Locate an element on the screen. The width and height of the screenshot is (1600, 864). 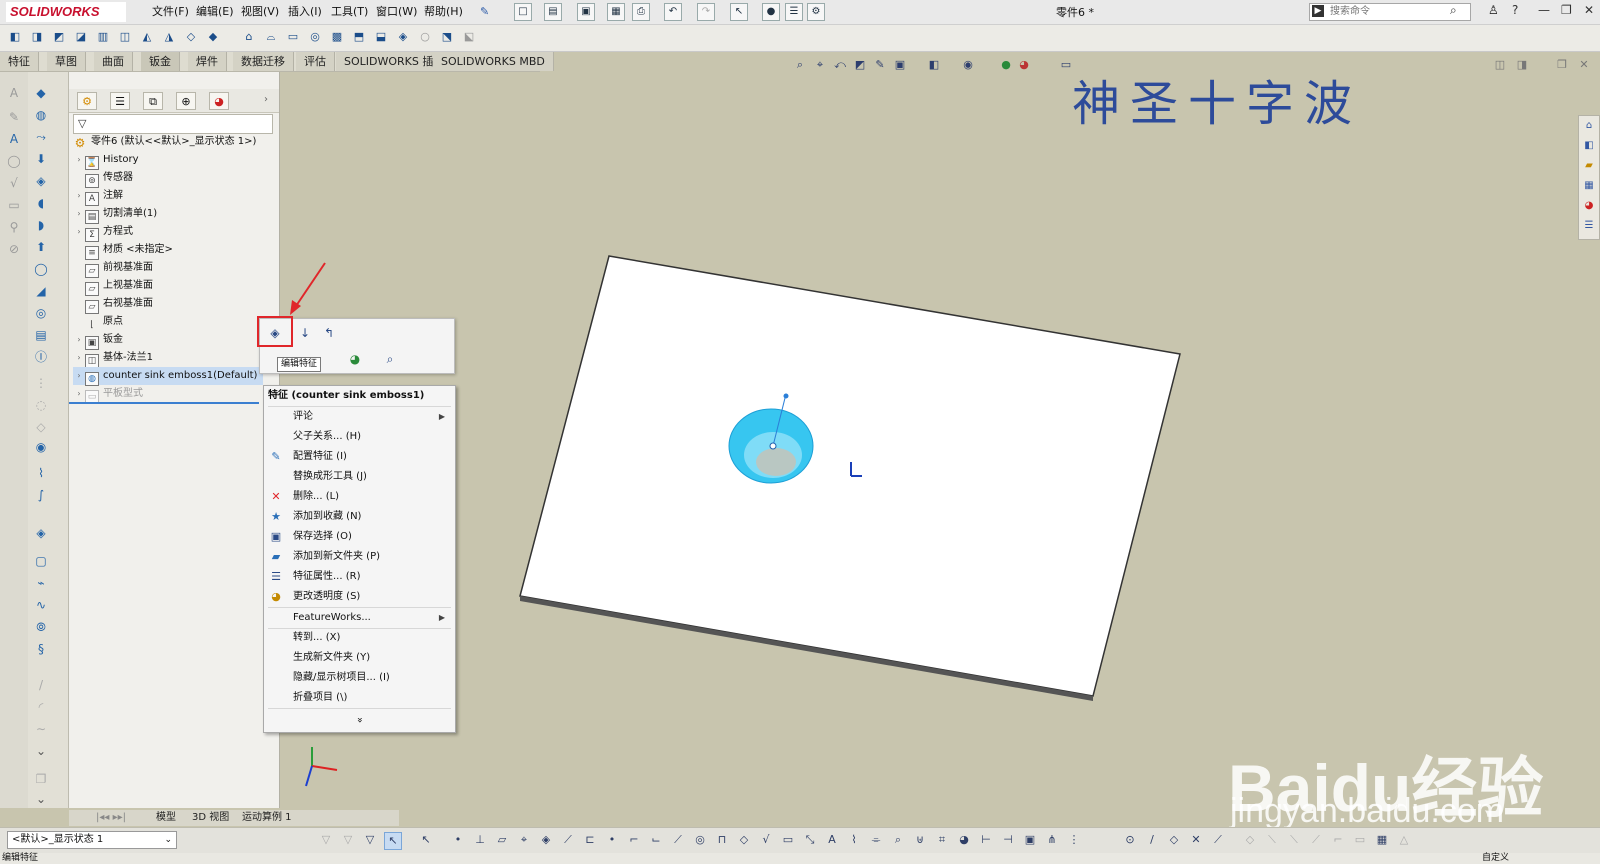
select-other-icon: ↖ is located at coordinates (426, 840).